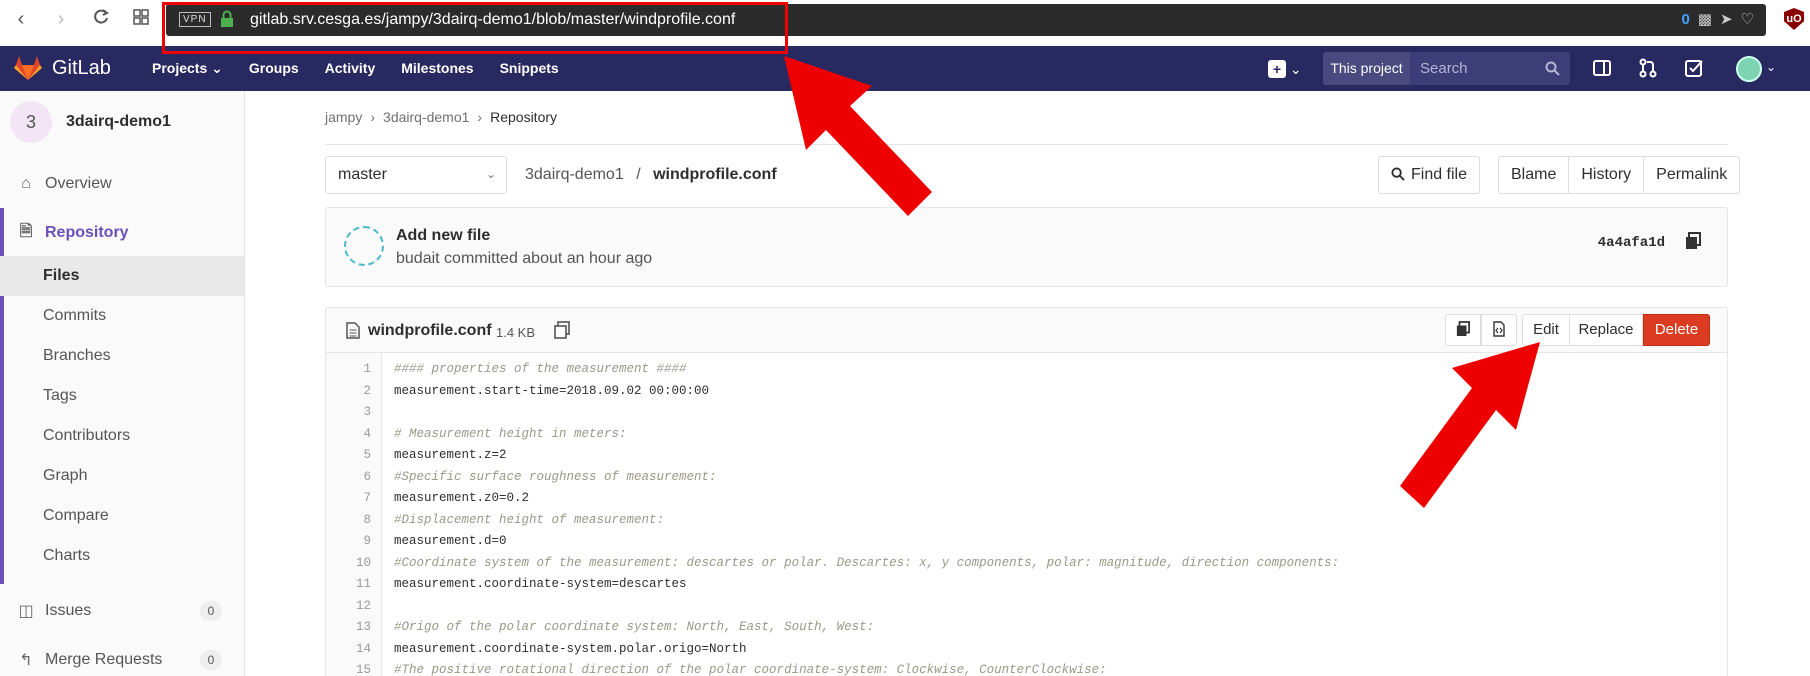  What do you see at coordinates (26, 231) in the screenshot?
I see `document-icon: 🗎` at bounding box center [26, 231].